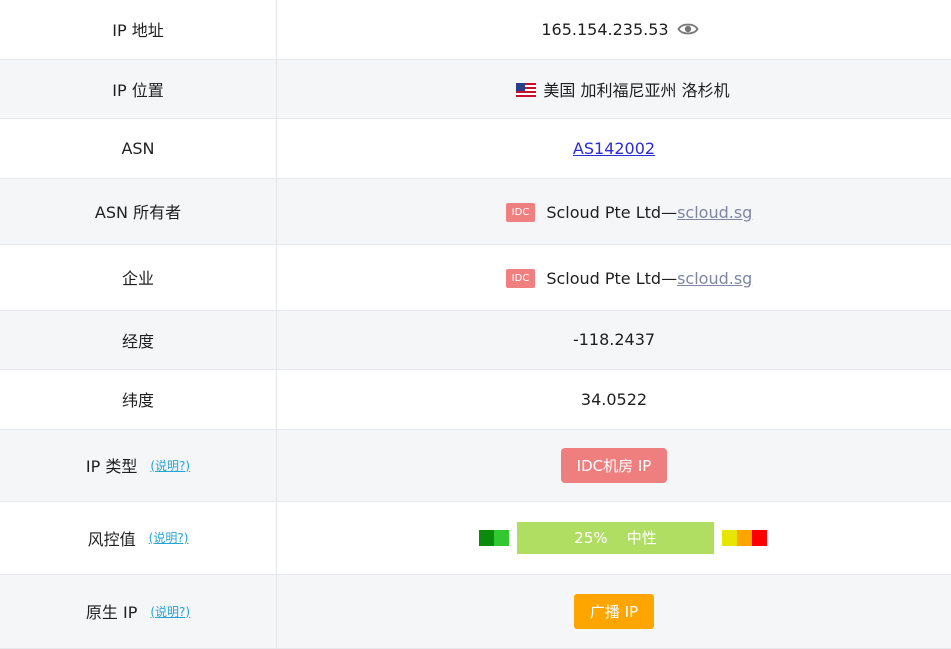  Describe the element at coordinates (475, 148) in the screenshot. I see `row-asn: ASN AS142002` at that location.